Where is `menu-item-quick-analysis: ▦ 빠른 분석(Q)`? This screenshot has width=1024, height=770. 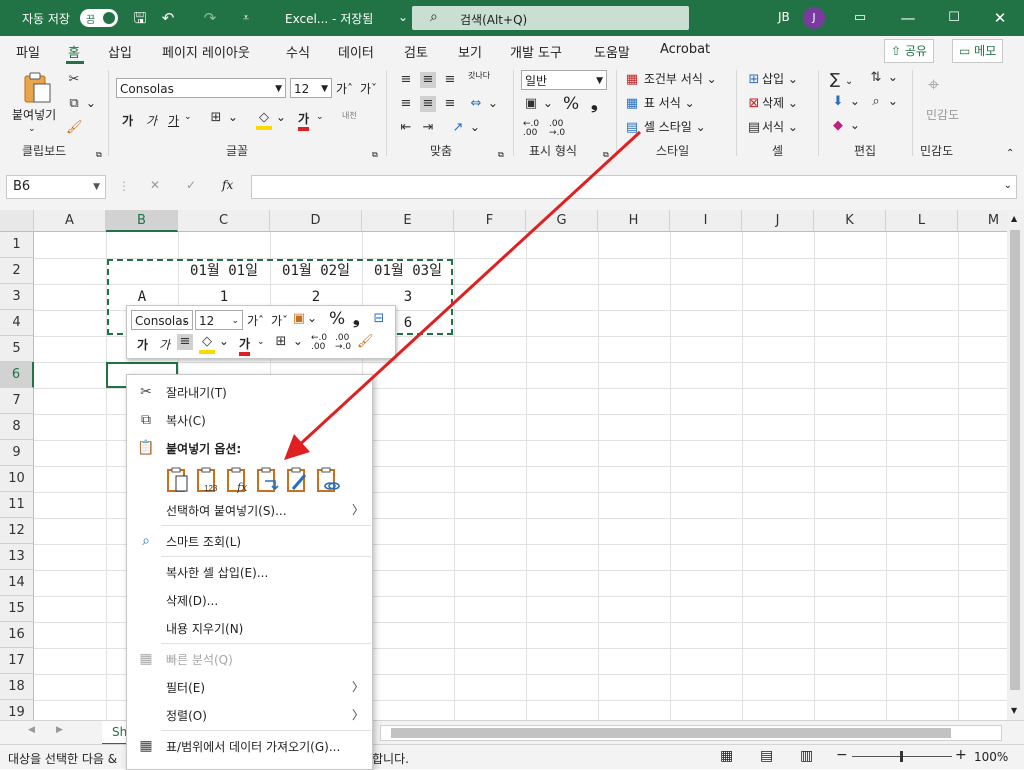 menu-item-quick-analysis: ▦ 빠른 분석(Q) is located at coordinates (249, 659).